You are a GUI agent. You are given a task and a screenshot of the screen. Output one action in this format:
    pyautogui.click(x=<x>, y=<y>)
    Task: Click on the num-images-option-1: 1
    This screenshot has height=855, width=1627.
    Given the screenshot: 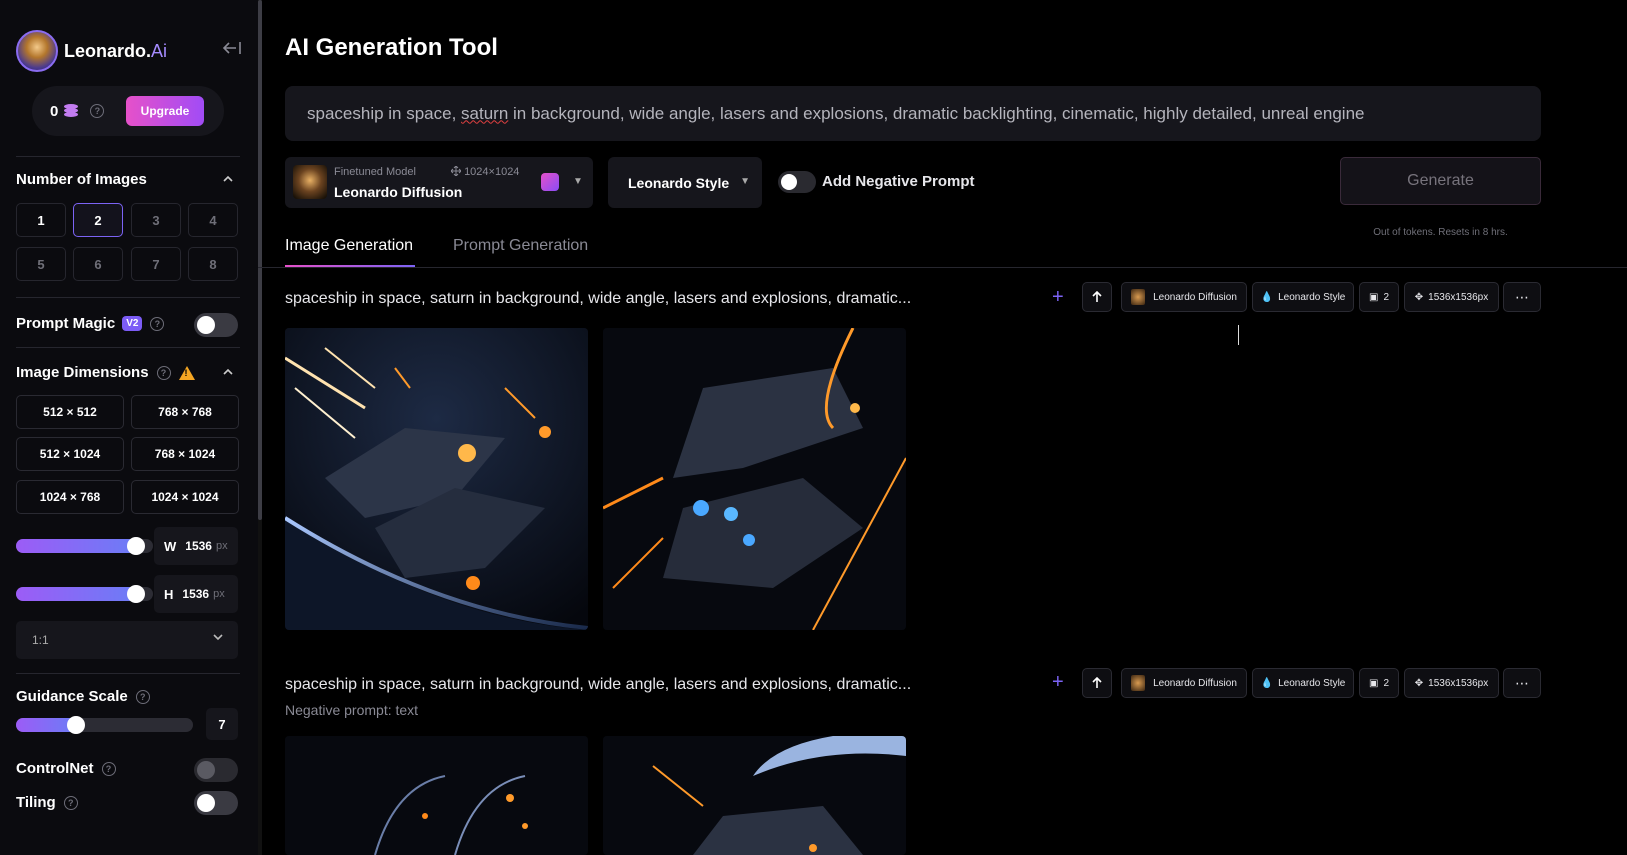 What is the action you would take?
    pyautogui.click(x=41, y=220)
    